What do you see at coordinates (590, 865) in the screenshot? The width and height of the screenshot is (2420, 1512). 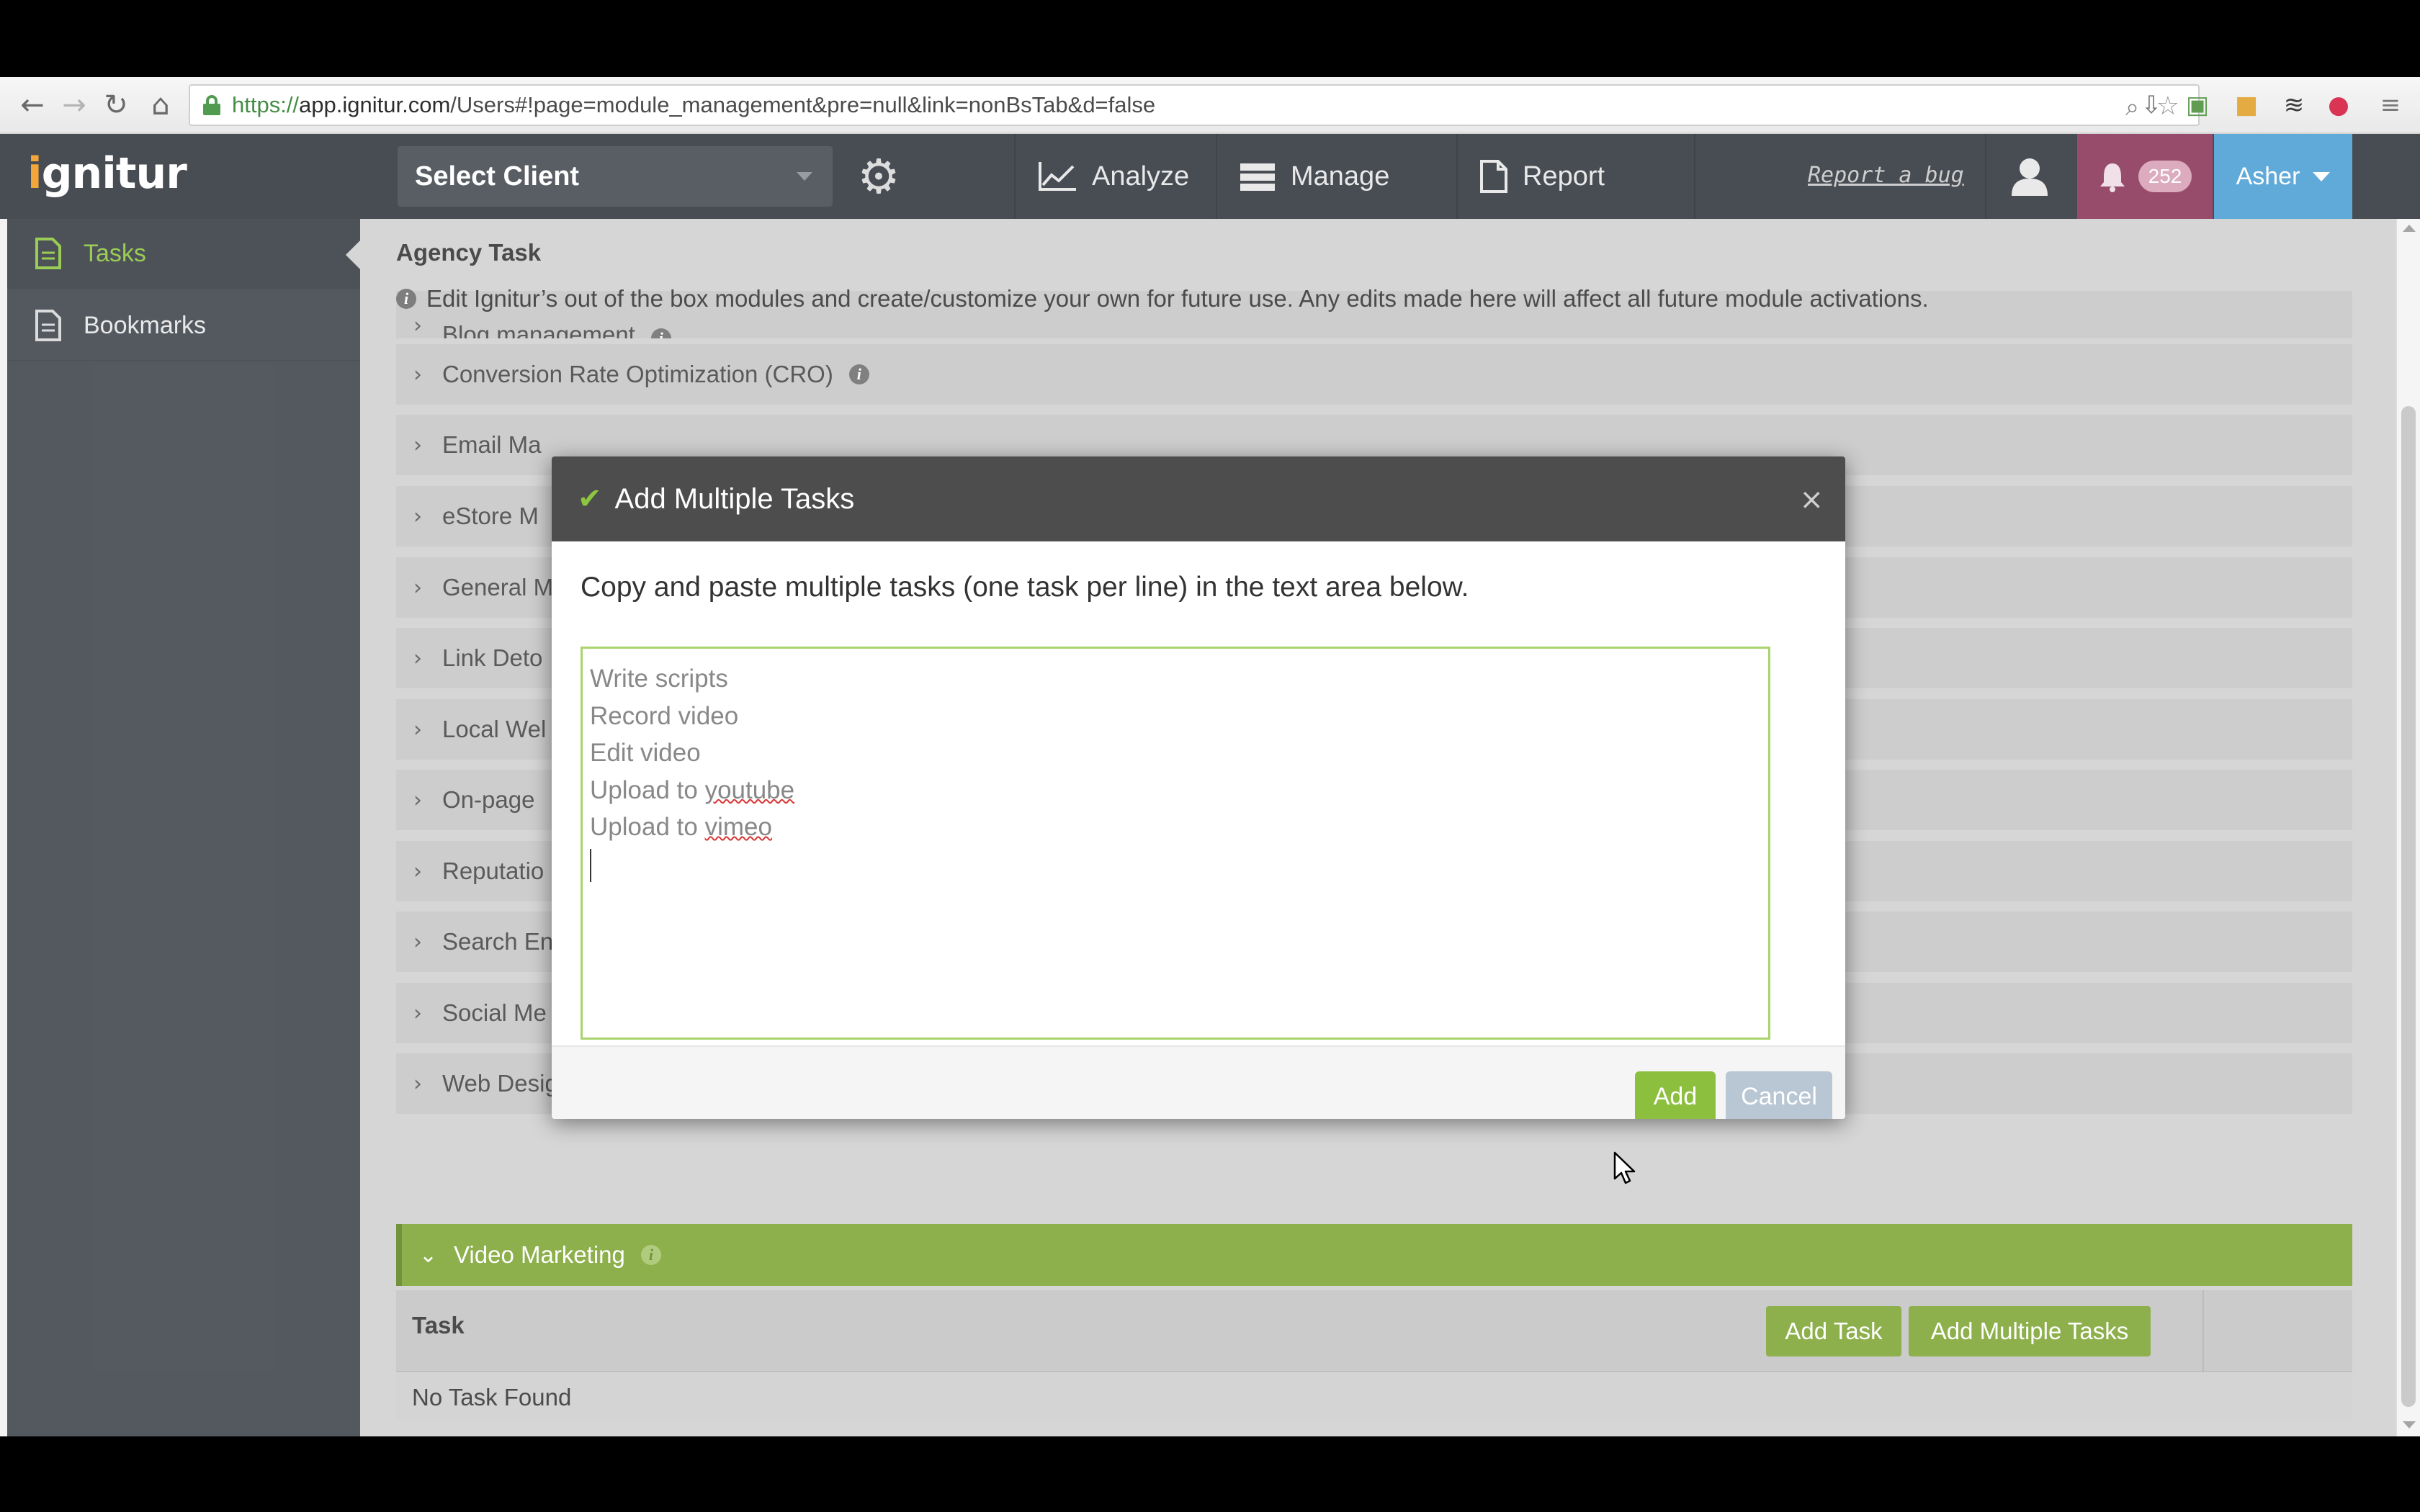 I see `text-caret` at bounding box center [590, 865].